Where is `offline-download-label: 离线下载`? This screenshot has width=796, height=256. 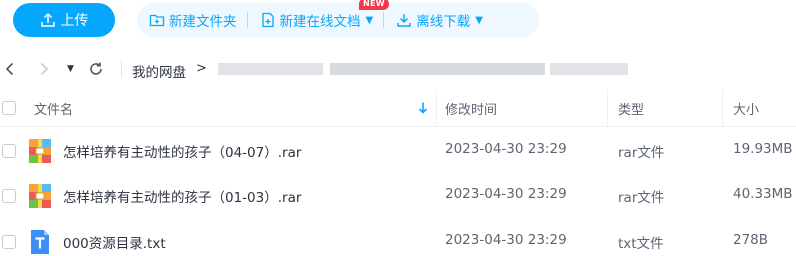
offline-download-label: 离线下载 is located at coordinates (443, 22).